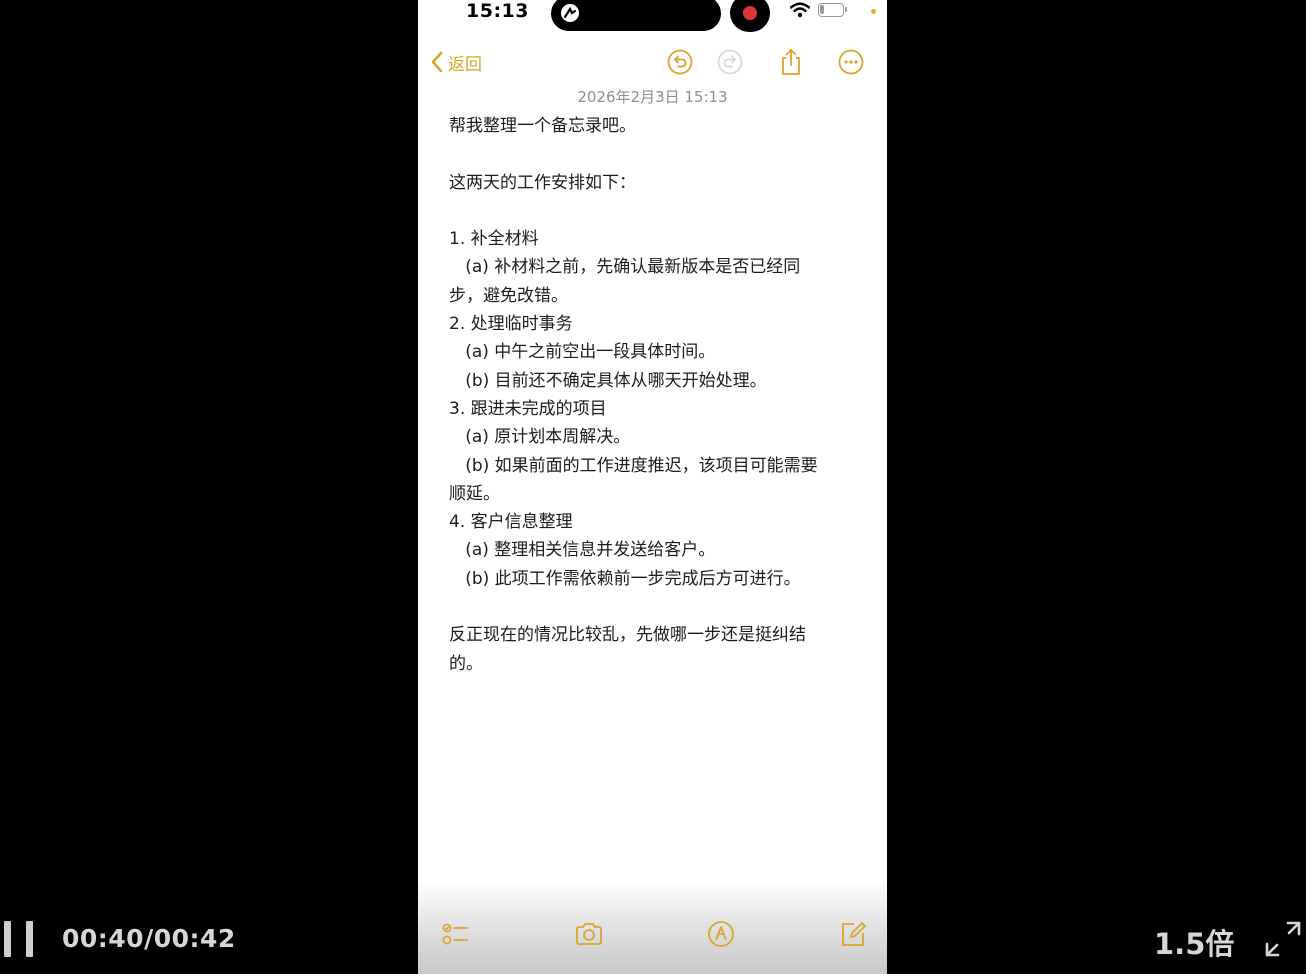 The height and width of the screenshot is (974, 1306). I want to click on note-line: 反正现在的情况比较乱，先做哪一步还是挺纠结, so click(627, 635).